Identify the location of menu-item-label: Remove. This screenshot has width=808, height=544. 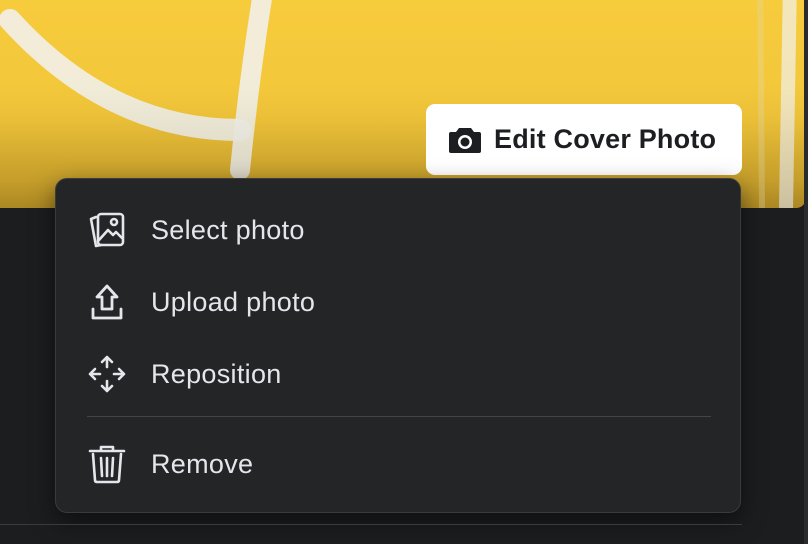
(202, 463).